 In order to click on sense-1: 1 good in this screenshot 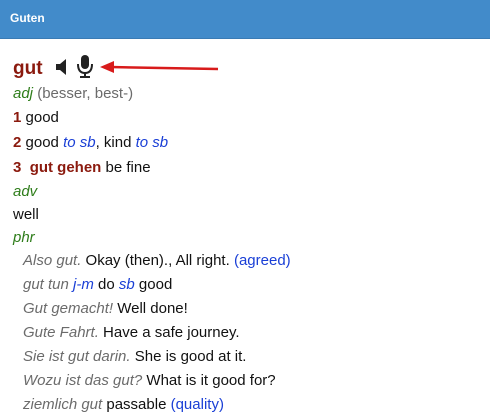, I will do `click(36, 118)`.